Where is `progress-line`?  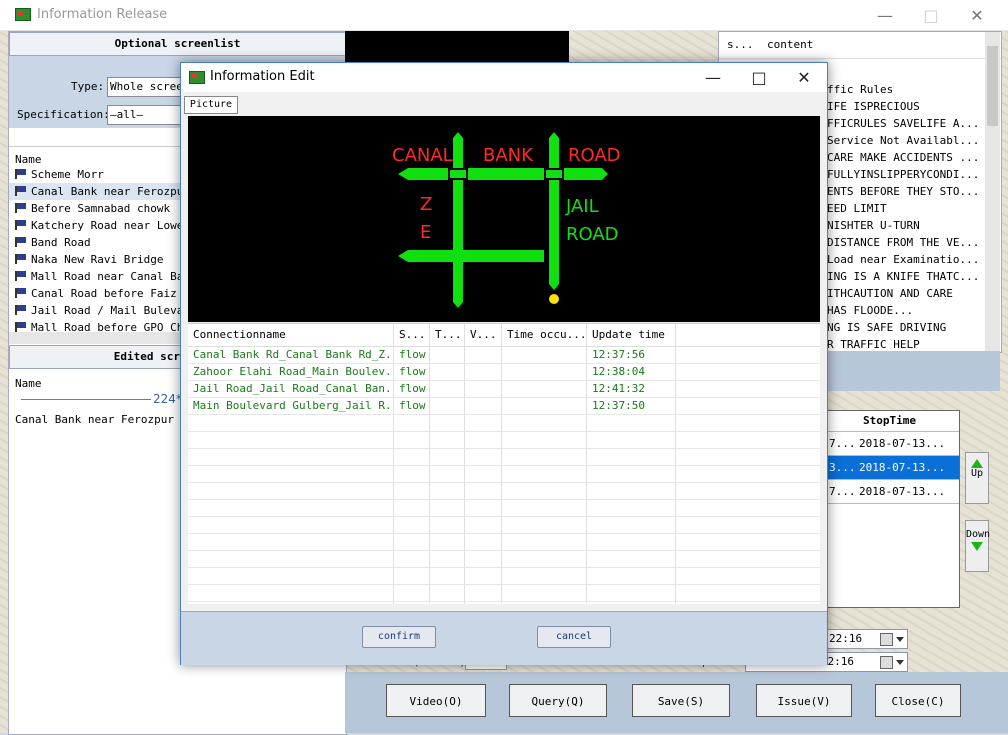 progress-line is located at coordinates (86, 399).